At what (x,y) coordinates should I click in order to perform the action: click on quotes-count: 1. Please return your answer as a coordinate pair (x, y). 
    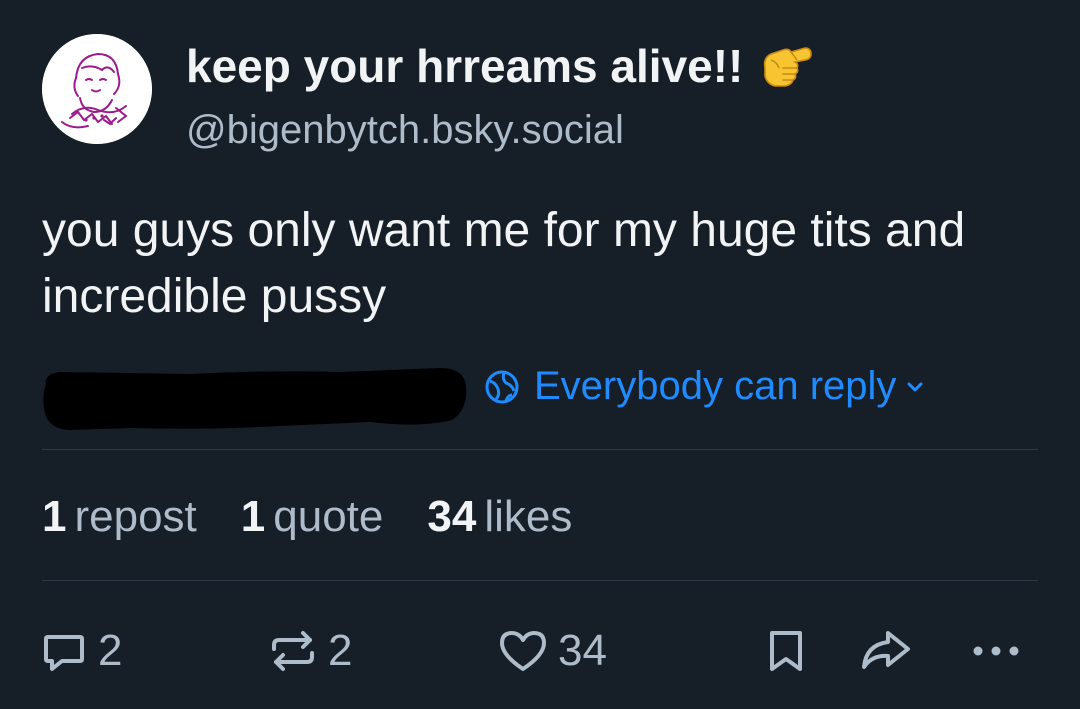
    Looking at the image, I should click on (253, 516).